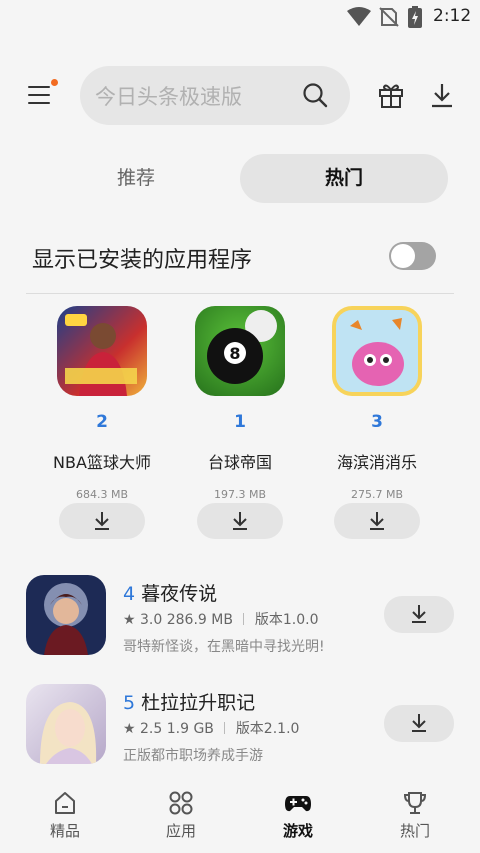  I want to click on top-app-name: 海滨消消乐, so click(376, 462).